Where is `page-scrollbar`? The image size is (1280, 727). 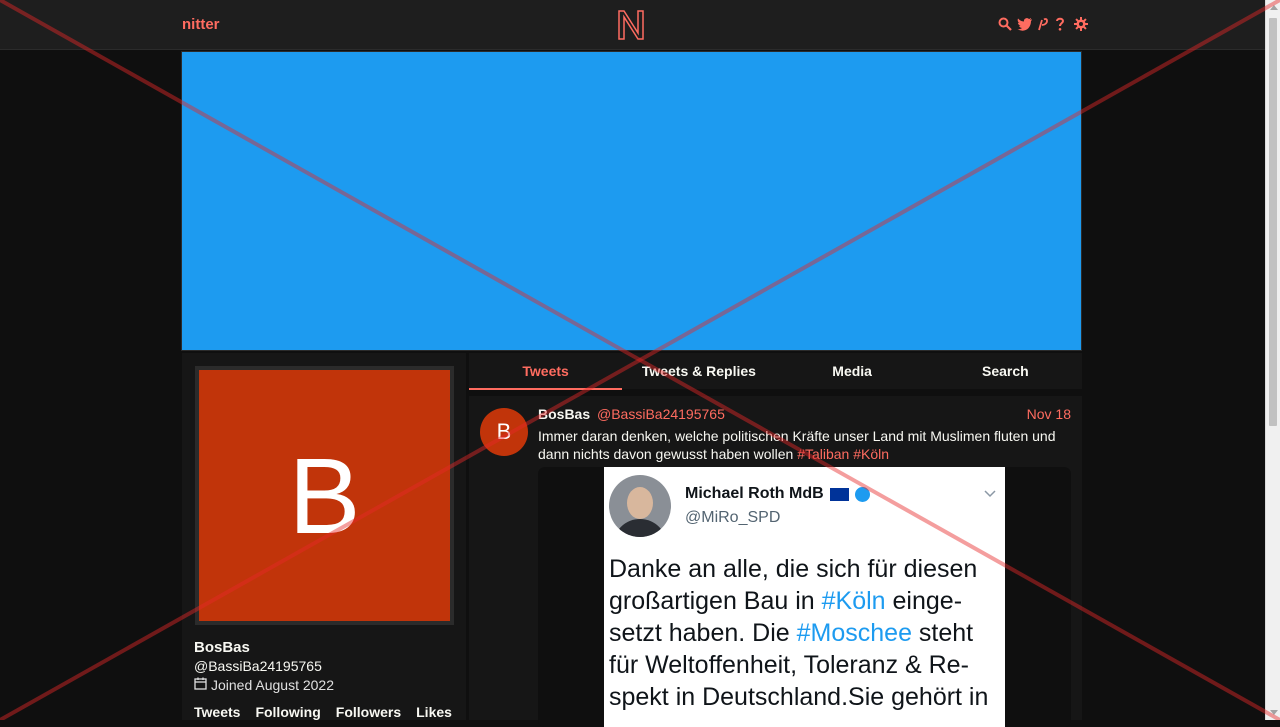
page-scrollbar is located at coordinates (1272, 360).